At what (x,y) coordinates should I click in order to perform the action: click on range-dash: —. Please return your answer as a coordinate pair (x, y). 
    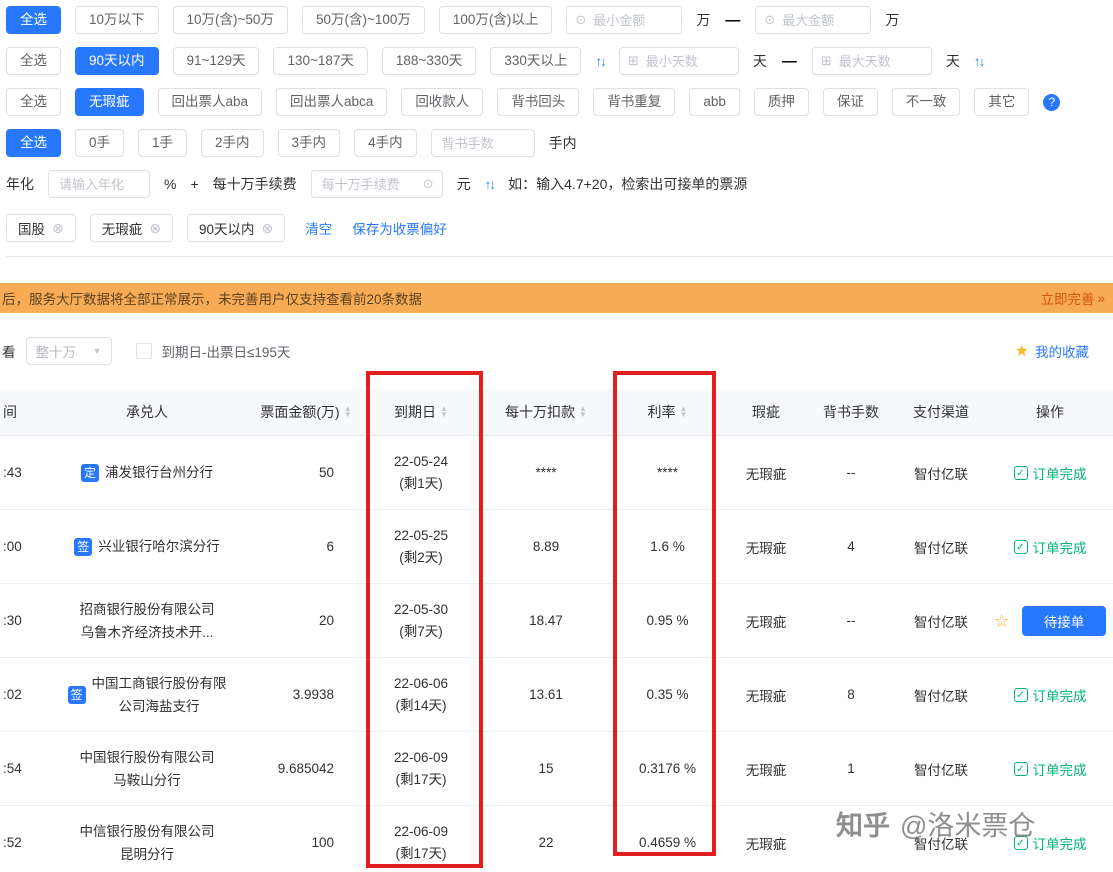
    Looking at the image, I should click on (733, 20).